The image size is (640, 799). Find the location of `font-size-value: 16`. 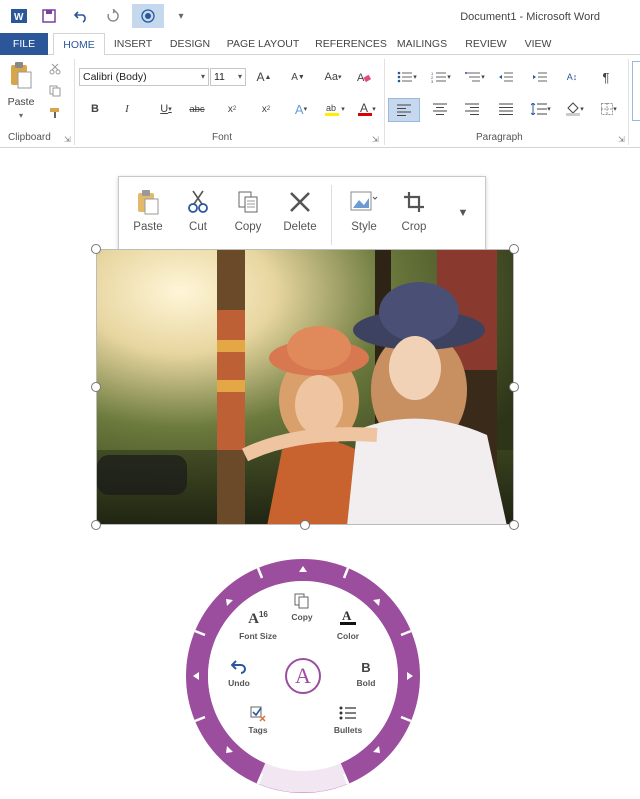

font-size-value: 16 is located at coordinates (263, 614).